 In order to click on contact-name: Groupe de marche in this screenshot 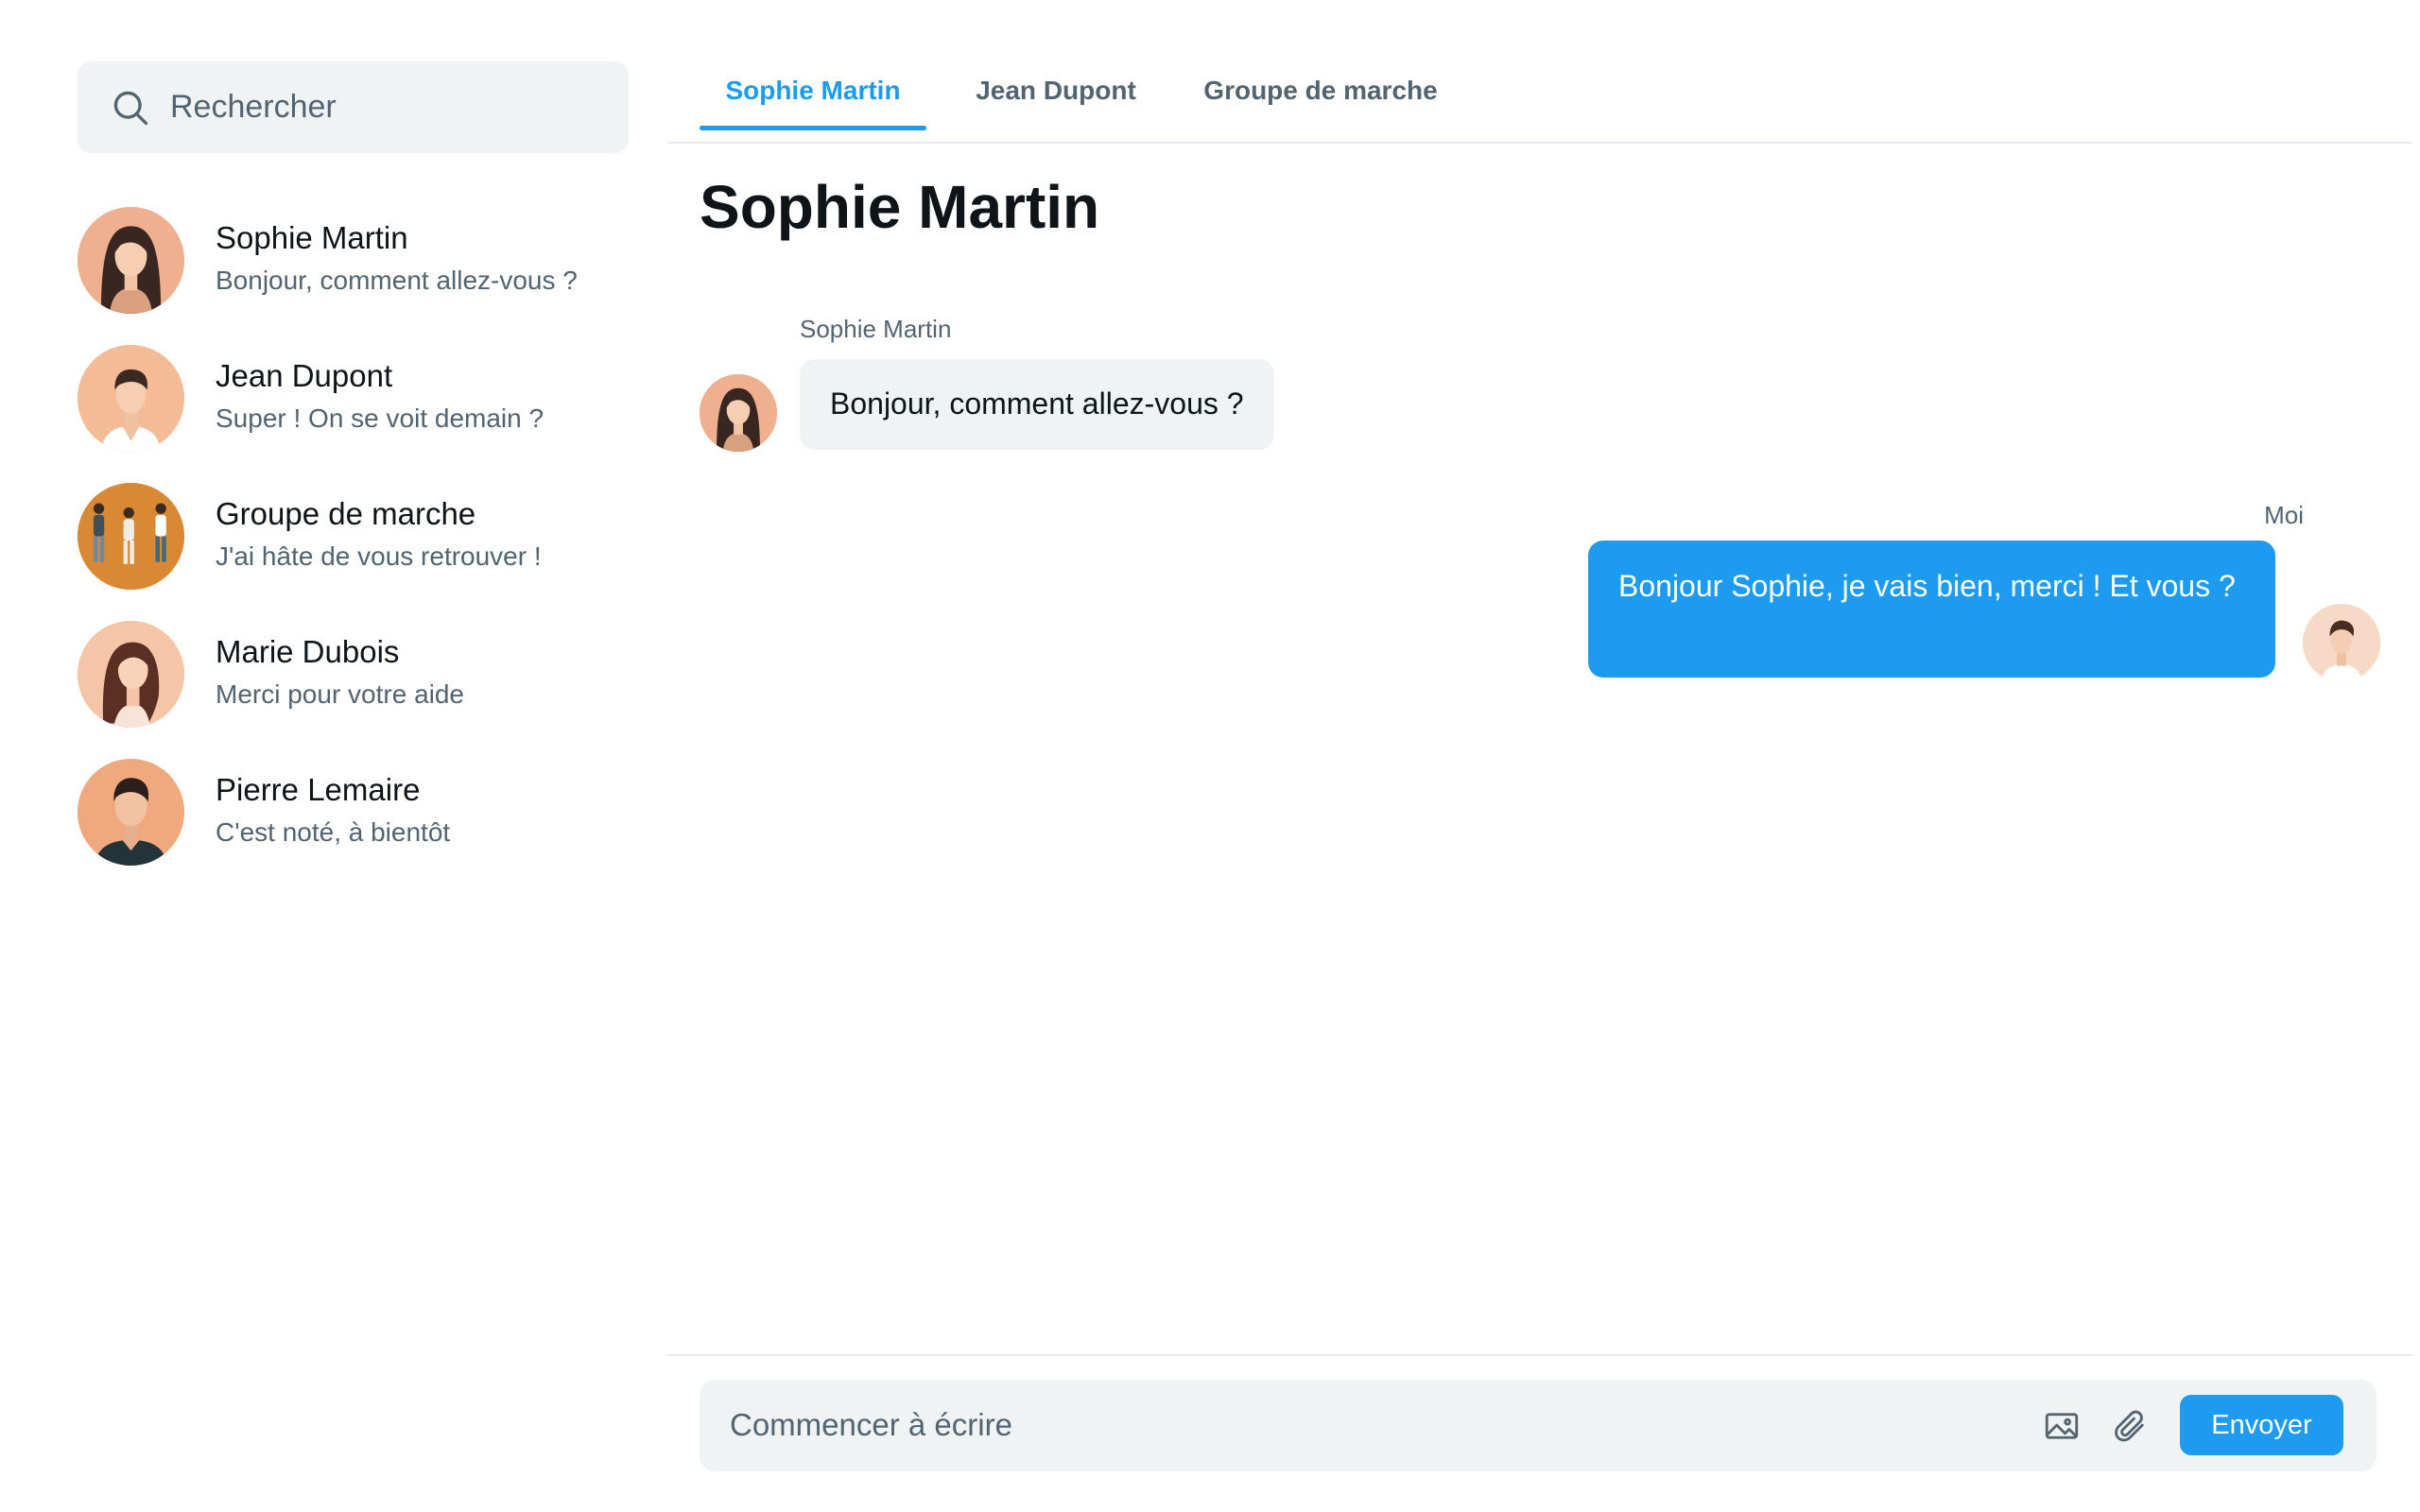, I will do `click(346, 513)`.